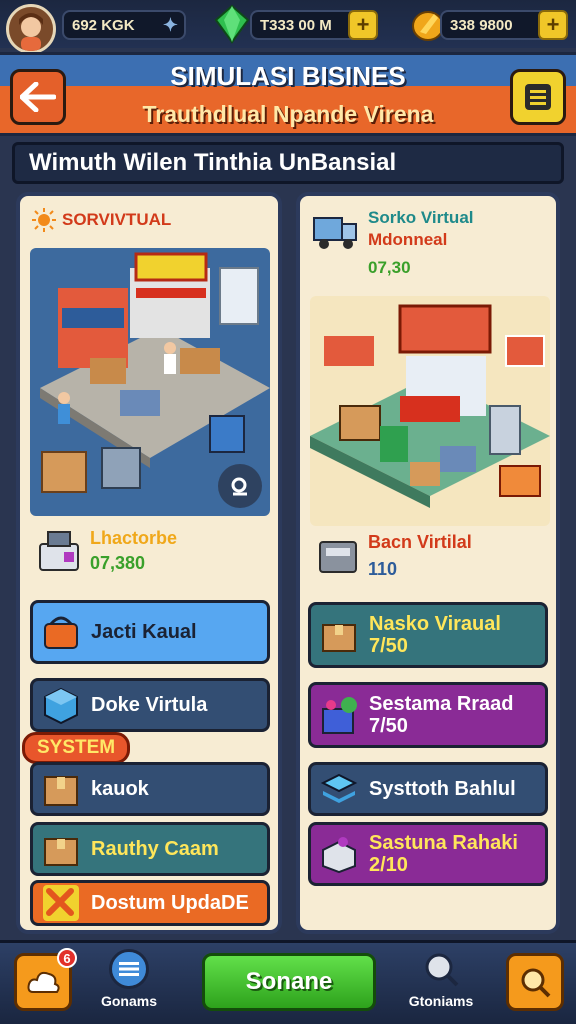  Describe the element at coordinates (335, 233) in the screenshot. I see `delivery-truck-icon` at that location.